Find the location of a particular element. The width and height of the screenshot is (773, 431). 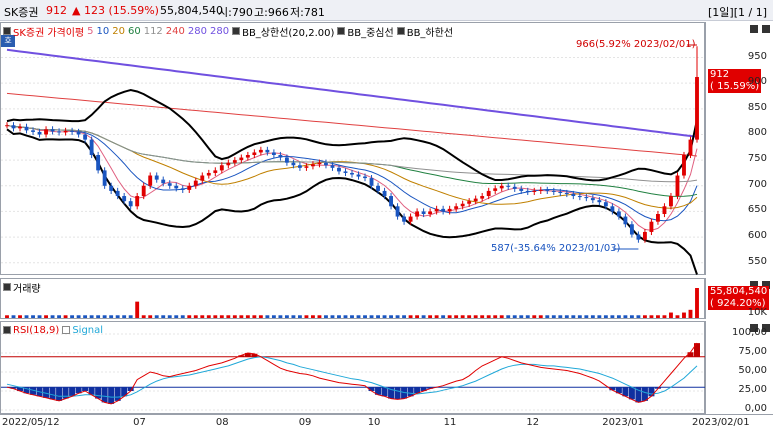

pane-minimize-icon is located at coordinates (754, 29).